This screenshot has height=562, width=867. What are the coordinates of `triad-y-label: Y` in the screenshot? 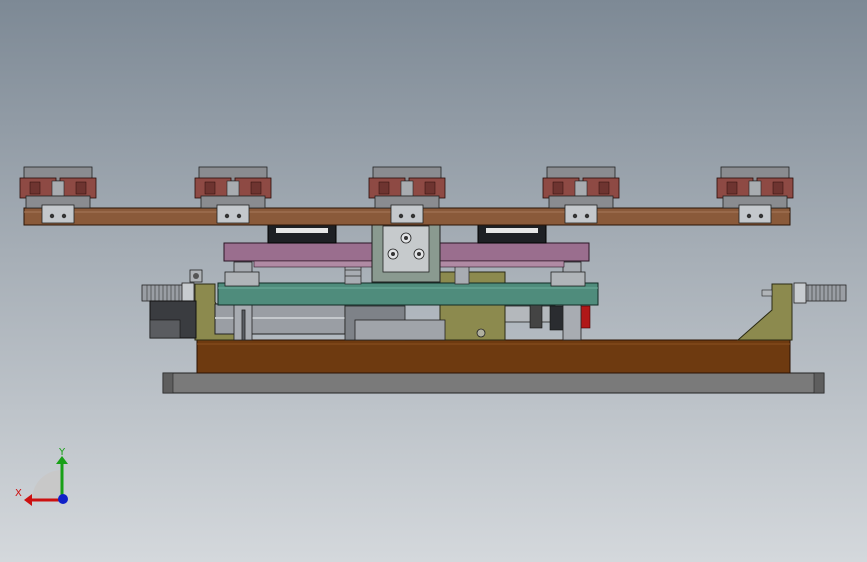 It's located at (62, 452).